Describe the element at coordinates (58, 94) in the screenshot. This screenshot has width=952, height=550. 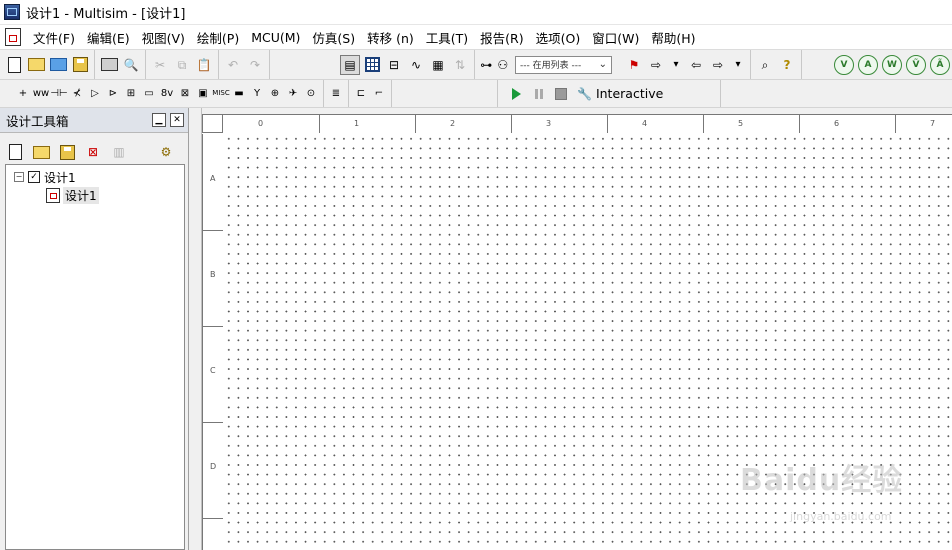
I see `place-diode-button: ⊣⊢` at that location.